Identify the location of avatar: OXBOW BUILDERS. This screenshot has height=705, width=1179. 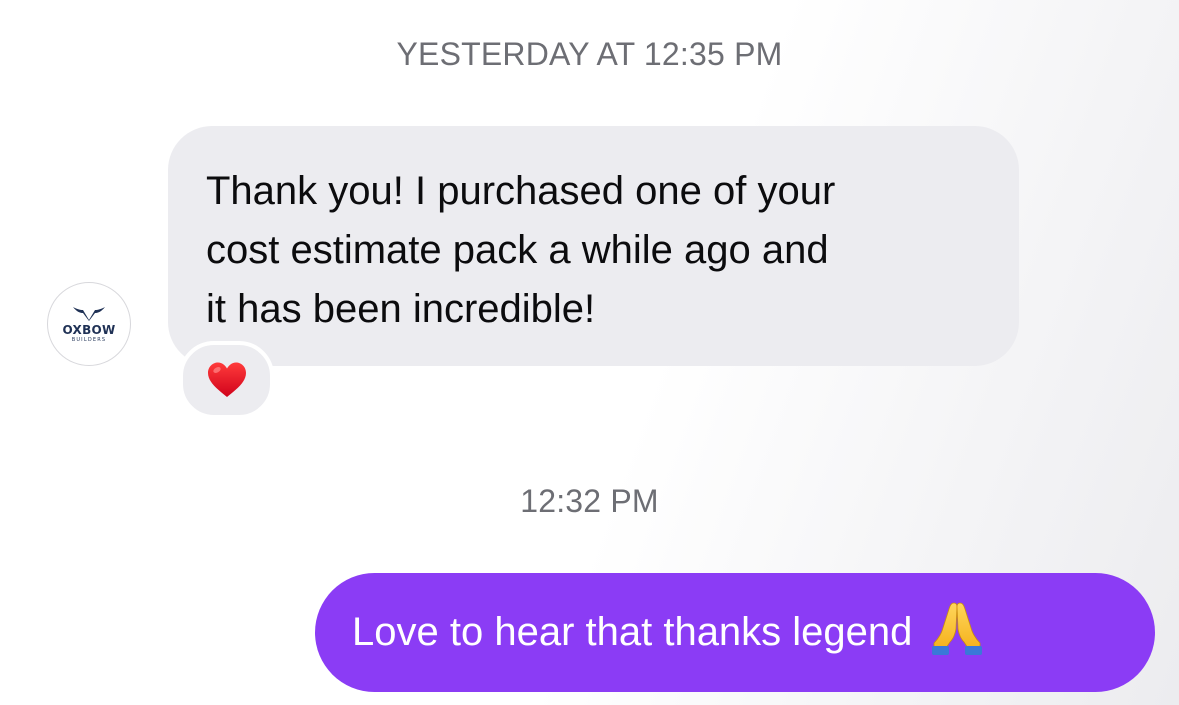
(89, 324).